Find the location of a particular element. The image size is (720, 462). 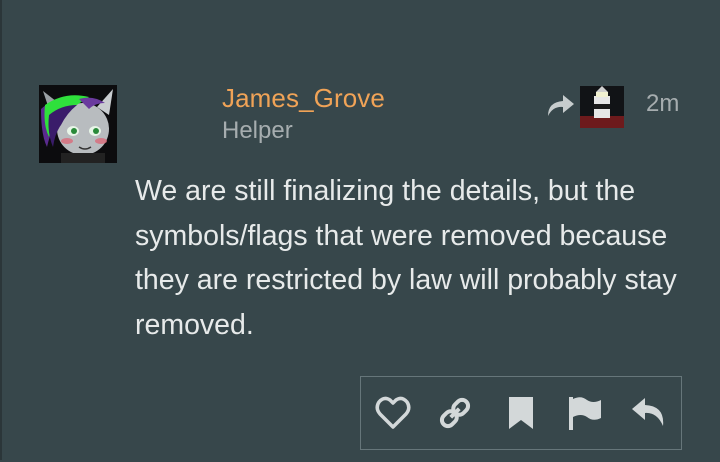

flag-icon is located at coordinates (585, 413).